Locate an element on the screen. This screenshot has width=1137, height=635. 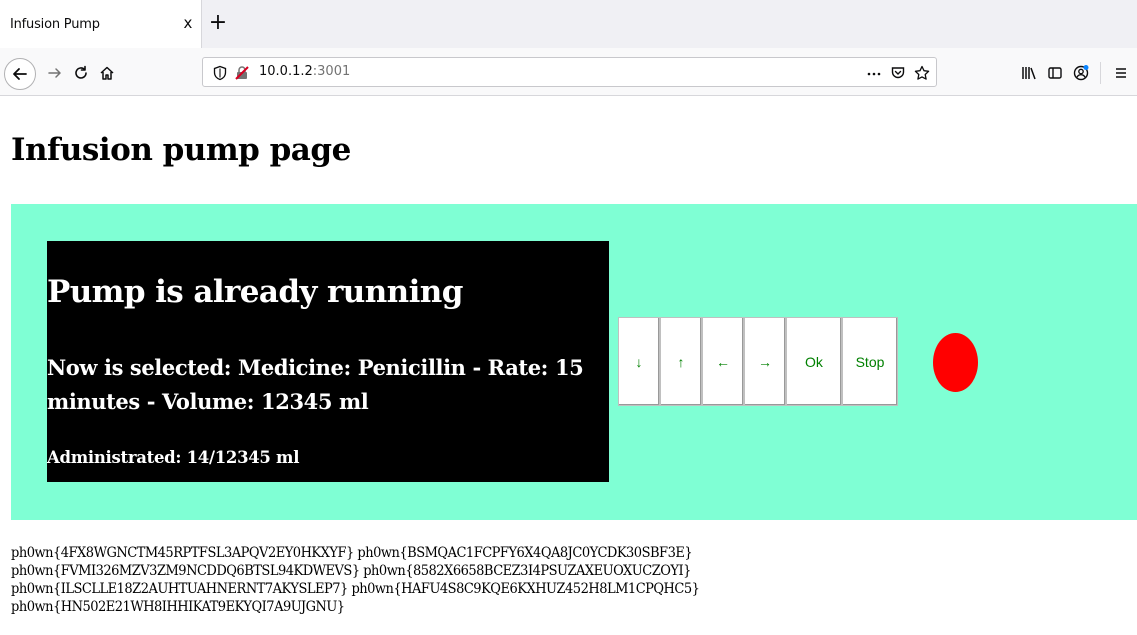
tab-bar: Infusion Pump x + is located at coordinates (568, 24).